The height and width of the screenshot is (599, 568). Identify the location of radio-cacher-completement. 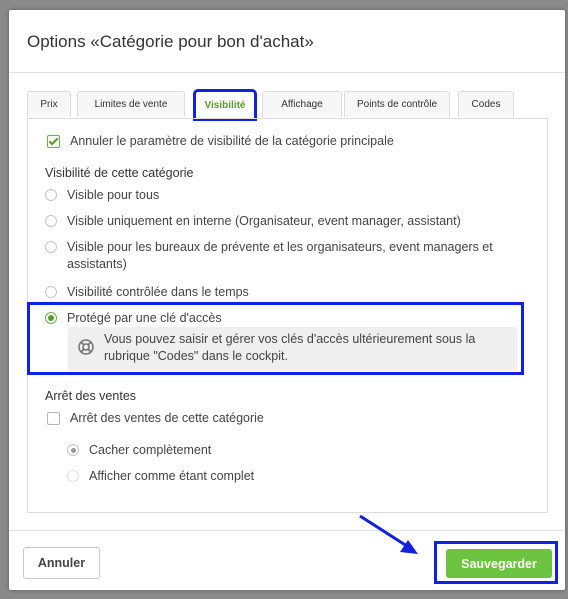
(73, 450).